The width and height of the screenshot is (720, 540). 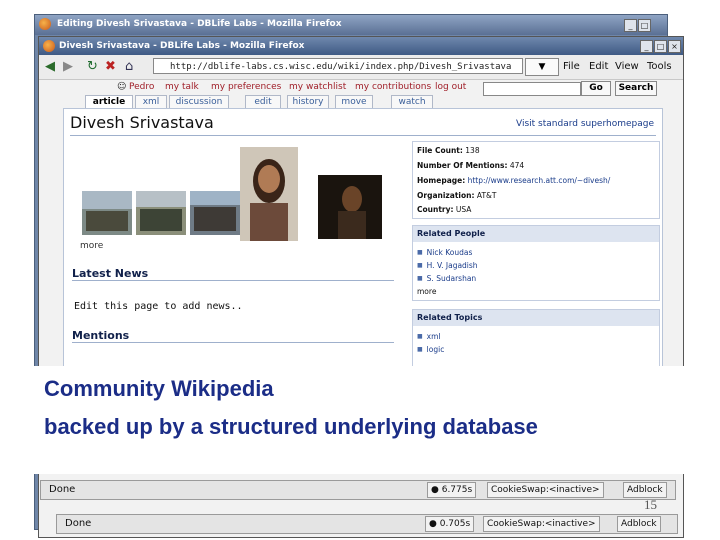 What do you see at coordinates (585, 124) in the screenshot?
I see `visit-superhomepage-link: Visit standard superhomepage` at bounding box center [585, 124].